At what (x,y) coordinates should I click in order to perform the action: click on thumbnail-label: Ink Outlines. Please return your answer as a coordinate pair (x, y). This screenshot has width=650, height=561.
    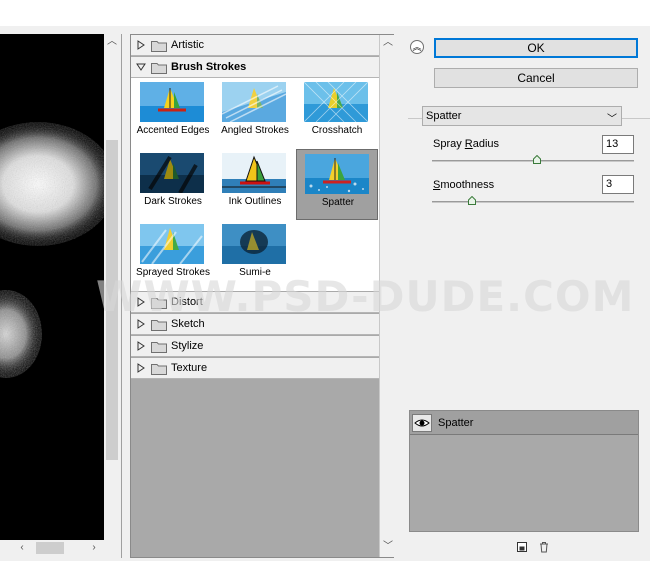
    Looking at the image, I should click on (255, 201).